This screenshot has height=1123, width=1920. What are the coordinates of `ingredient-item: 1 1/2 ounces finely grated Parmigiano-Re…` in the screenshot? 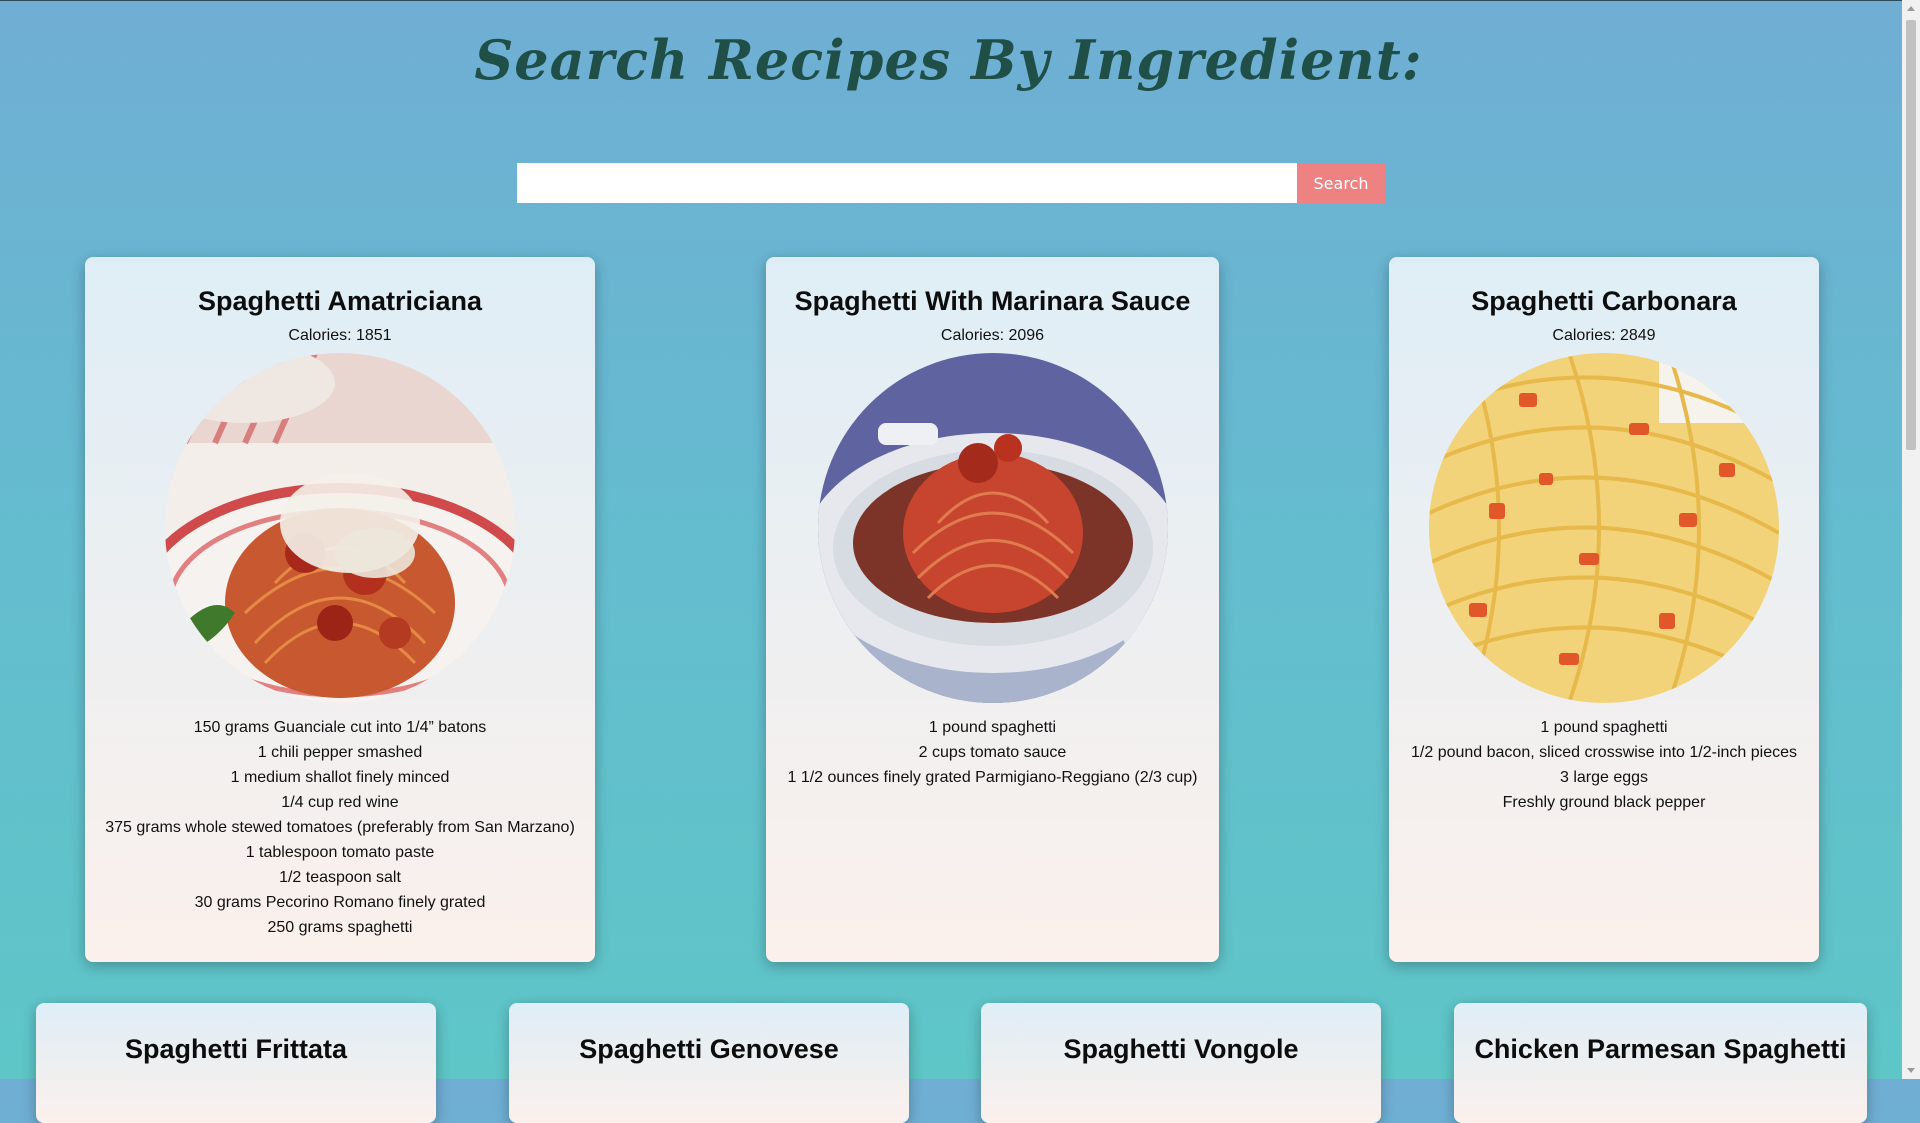 It's located at (992, 778).